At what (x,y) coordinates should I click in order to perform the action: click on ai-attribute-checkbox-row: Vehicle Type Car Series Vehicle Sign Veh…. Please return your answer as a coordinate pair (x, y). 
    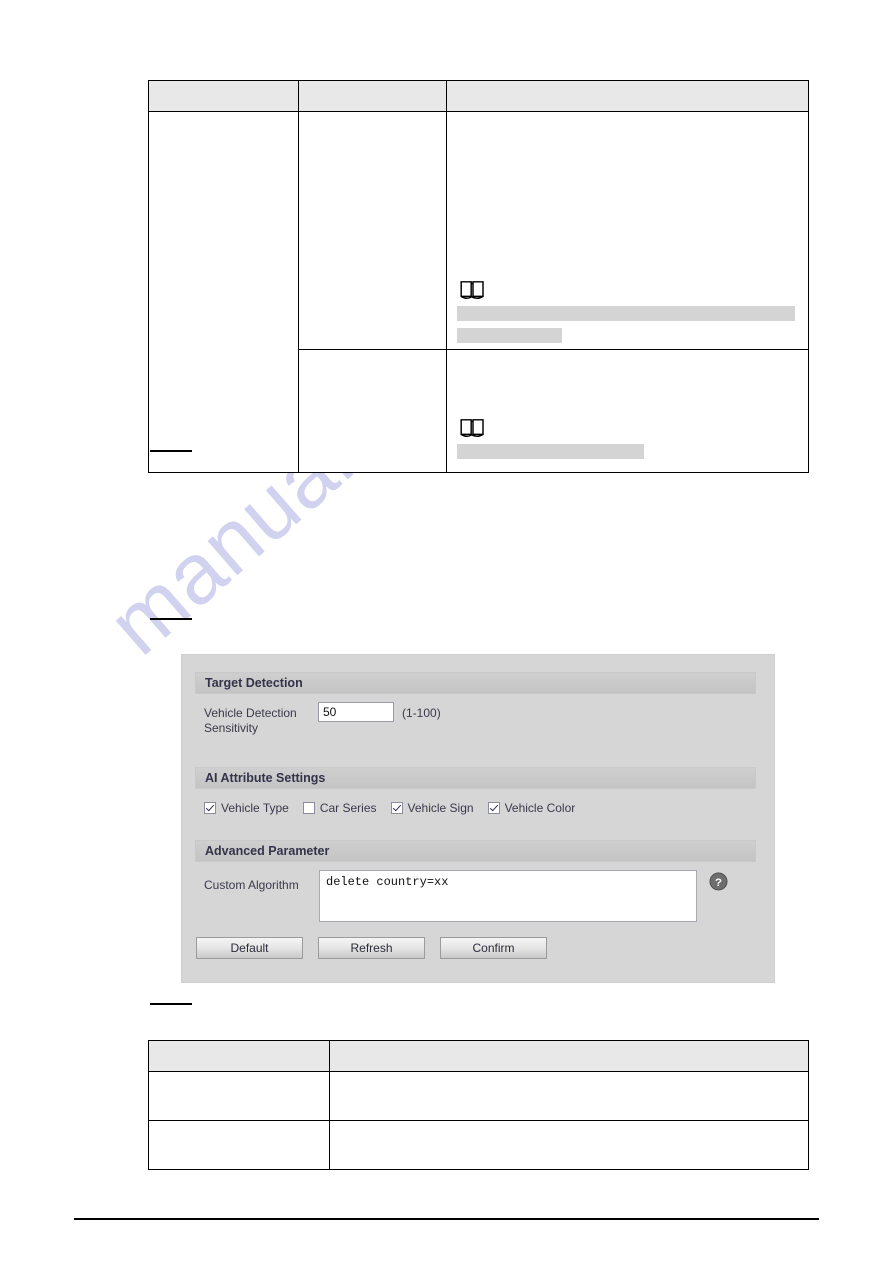
    Looking at the image, I should click on (389, 808).